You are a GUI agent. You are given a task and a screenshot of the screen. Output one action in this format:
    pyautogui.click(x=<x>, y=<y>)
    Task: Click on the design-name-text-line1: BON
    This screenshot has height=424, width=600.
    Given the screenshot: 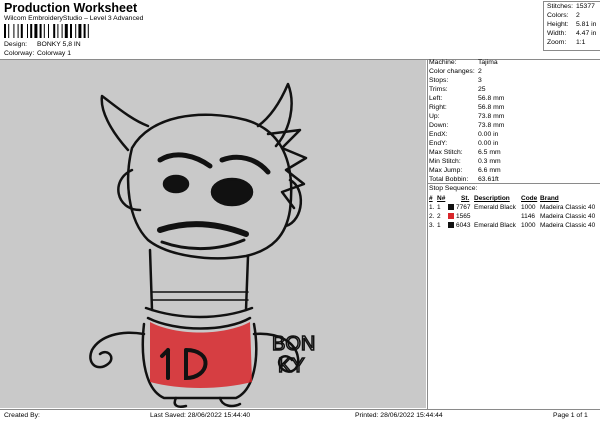 What is the action you would take?
    pyautogui.click(x=293, y=344)
    